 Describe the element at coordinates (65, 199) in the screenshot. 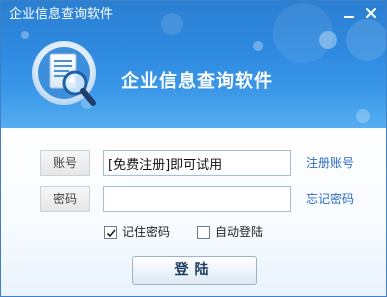

I see `password-label: 密码` at that location.